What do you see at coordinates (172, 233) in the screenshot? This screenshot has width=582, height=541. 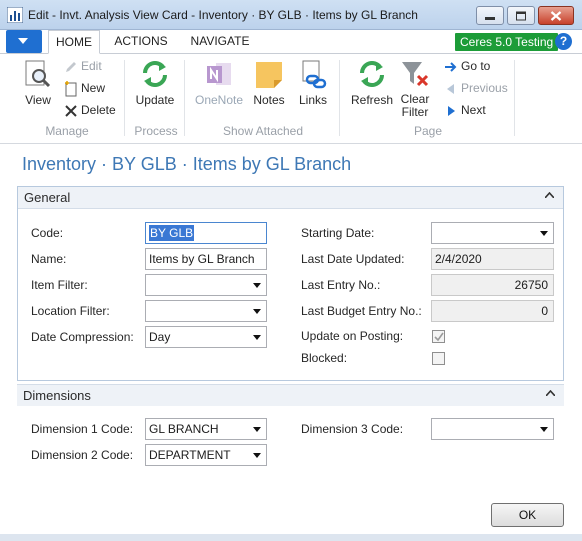 I see `code-value: BY GLB` at bounding box center [172, 233].